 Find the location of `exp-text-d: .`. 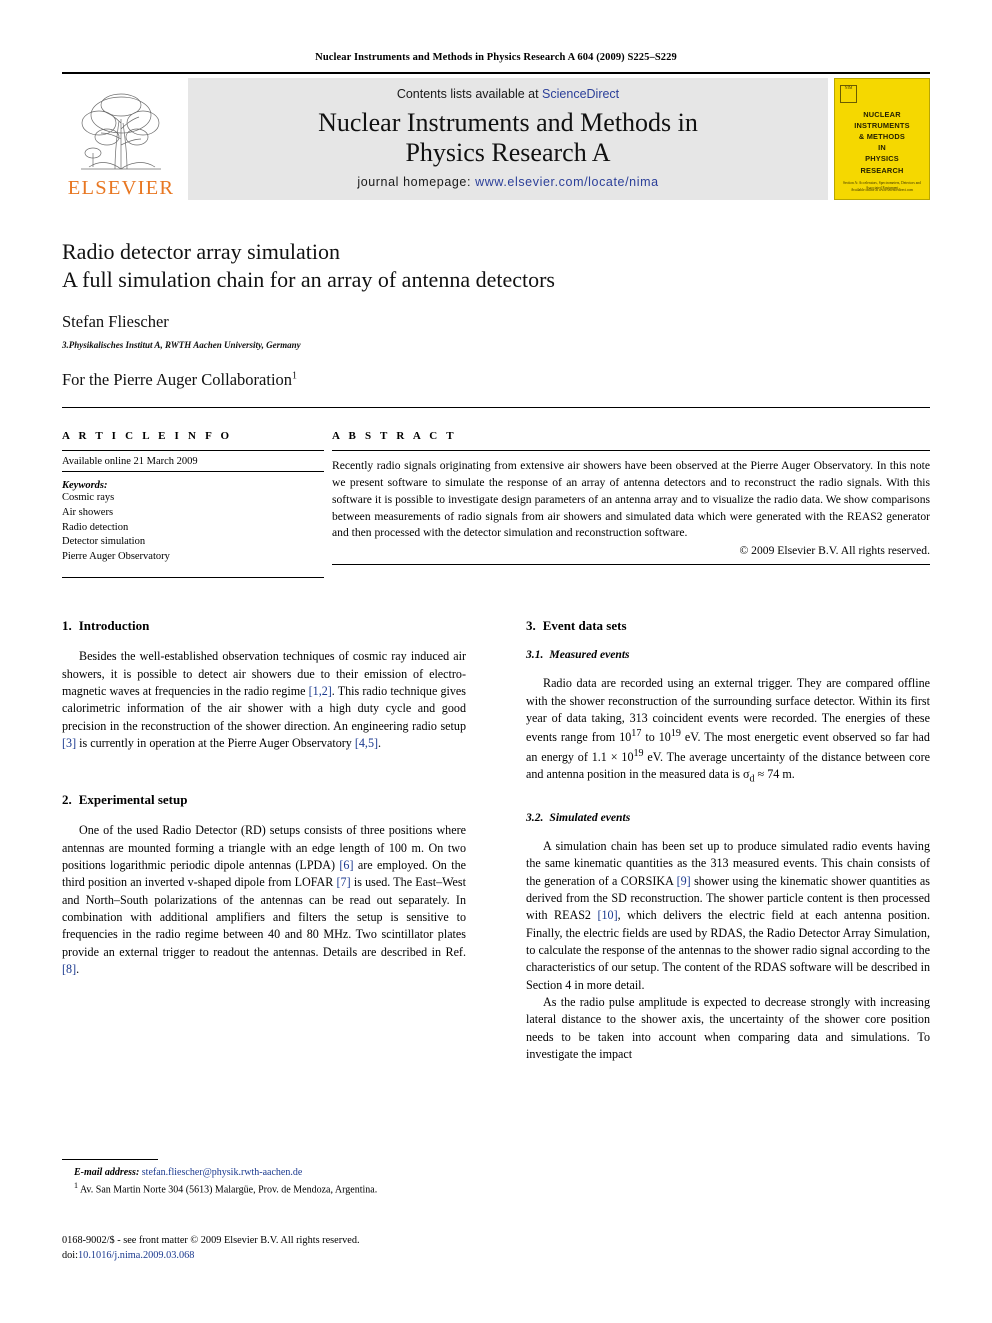

exp-text-d: . is located at coordinates (78, 969).